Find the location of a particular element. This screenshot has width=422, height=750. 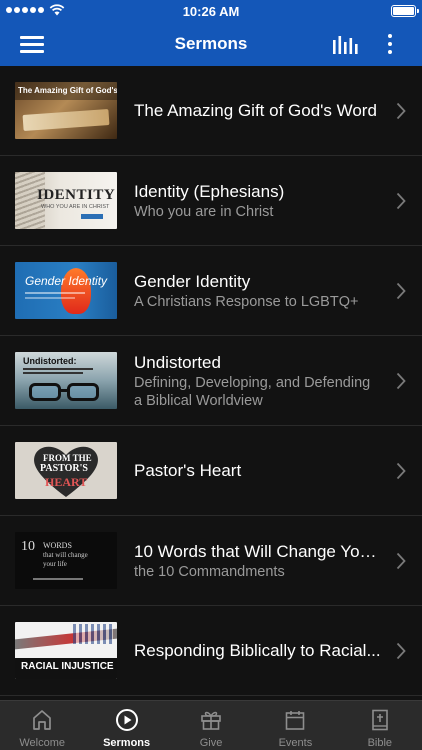

sermon-item-pastors-heart: FROM THE PASTOR'S HEART Pastor's Heart is located at coordinates (211, 471).